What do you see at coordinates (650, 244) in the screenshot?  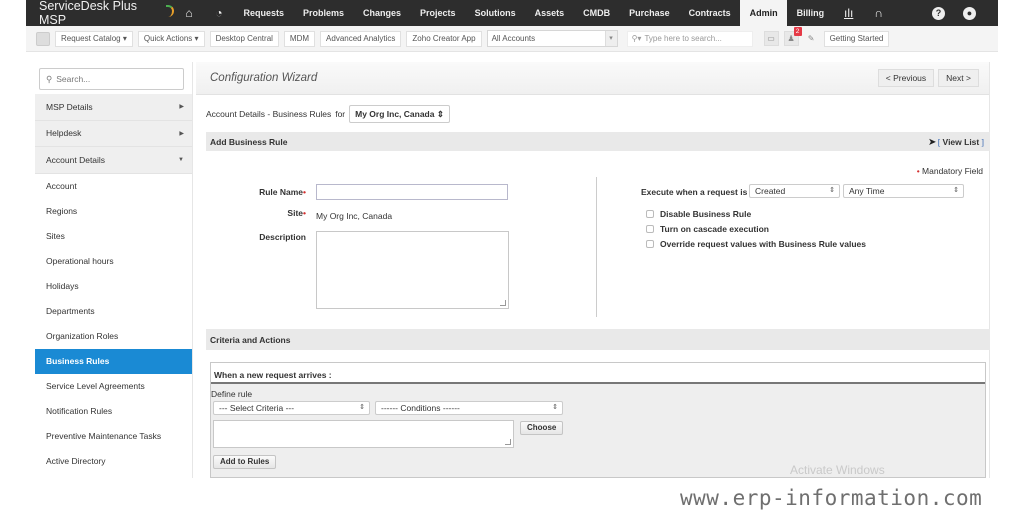 I see `override-checkbox` at bounding box center [650, 244].